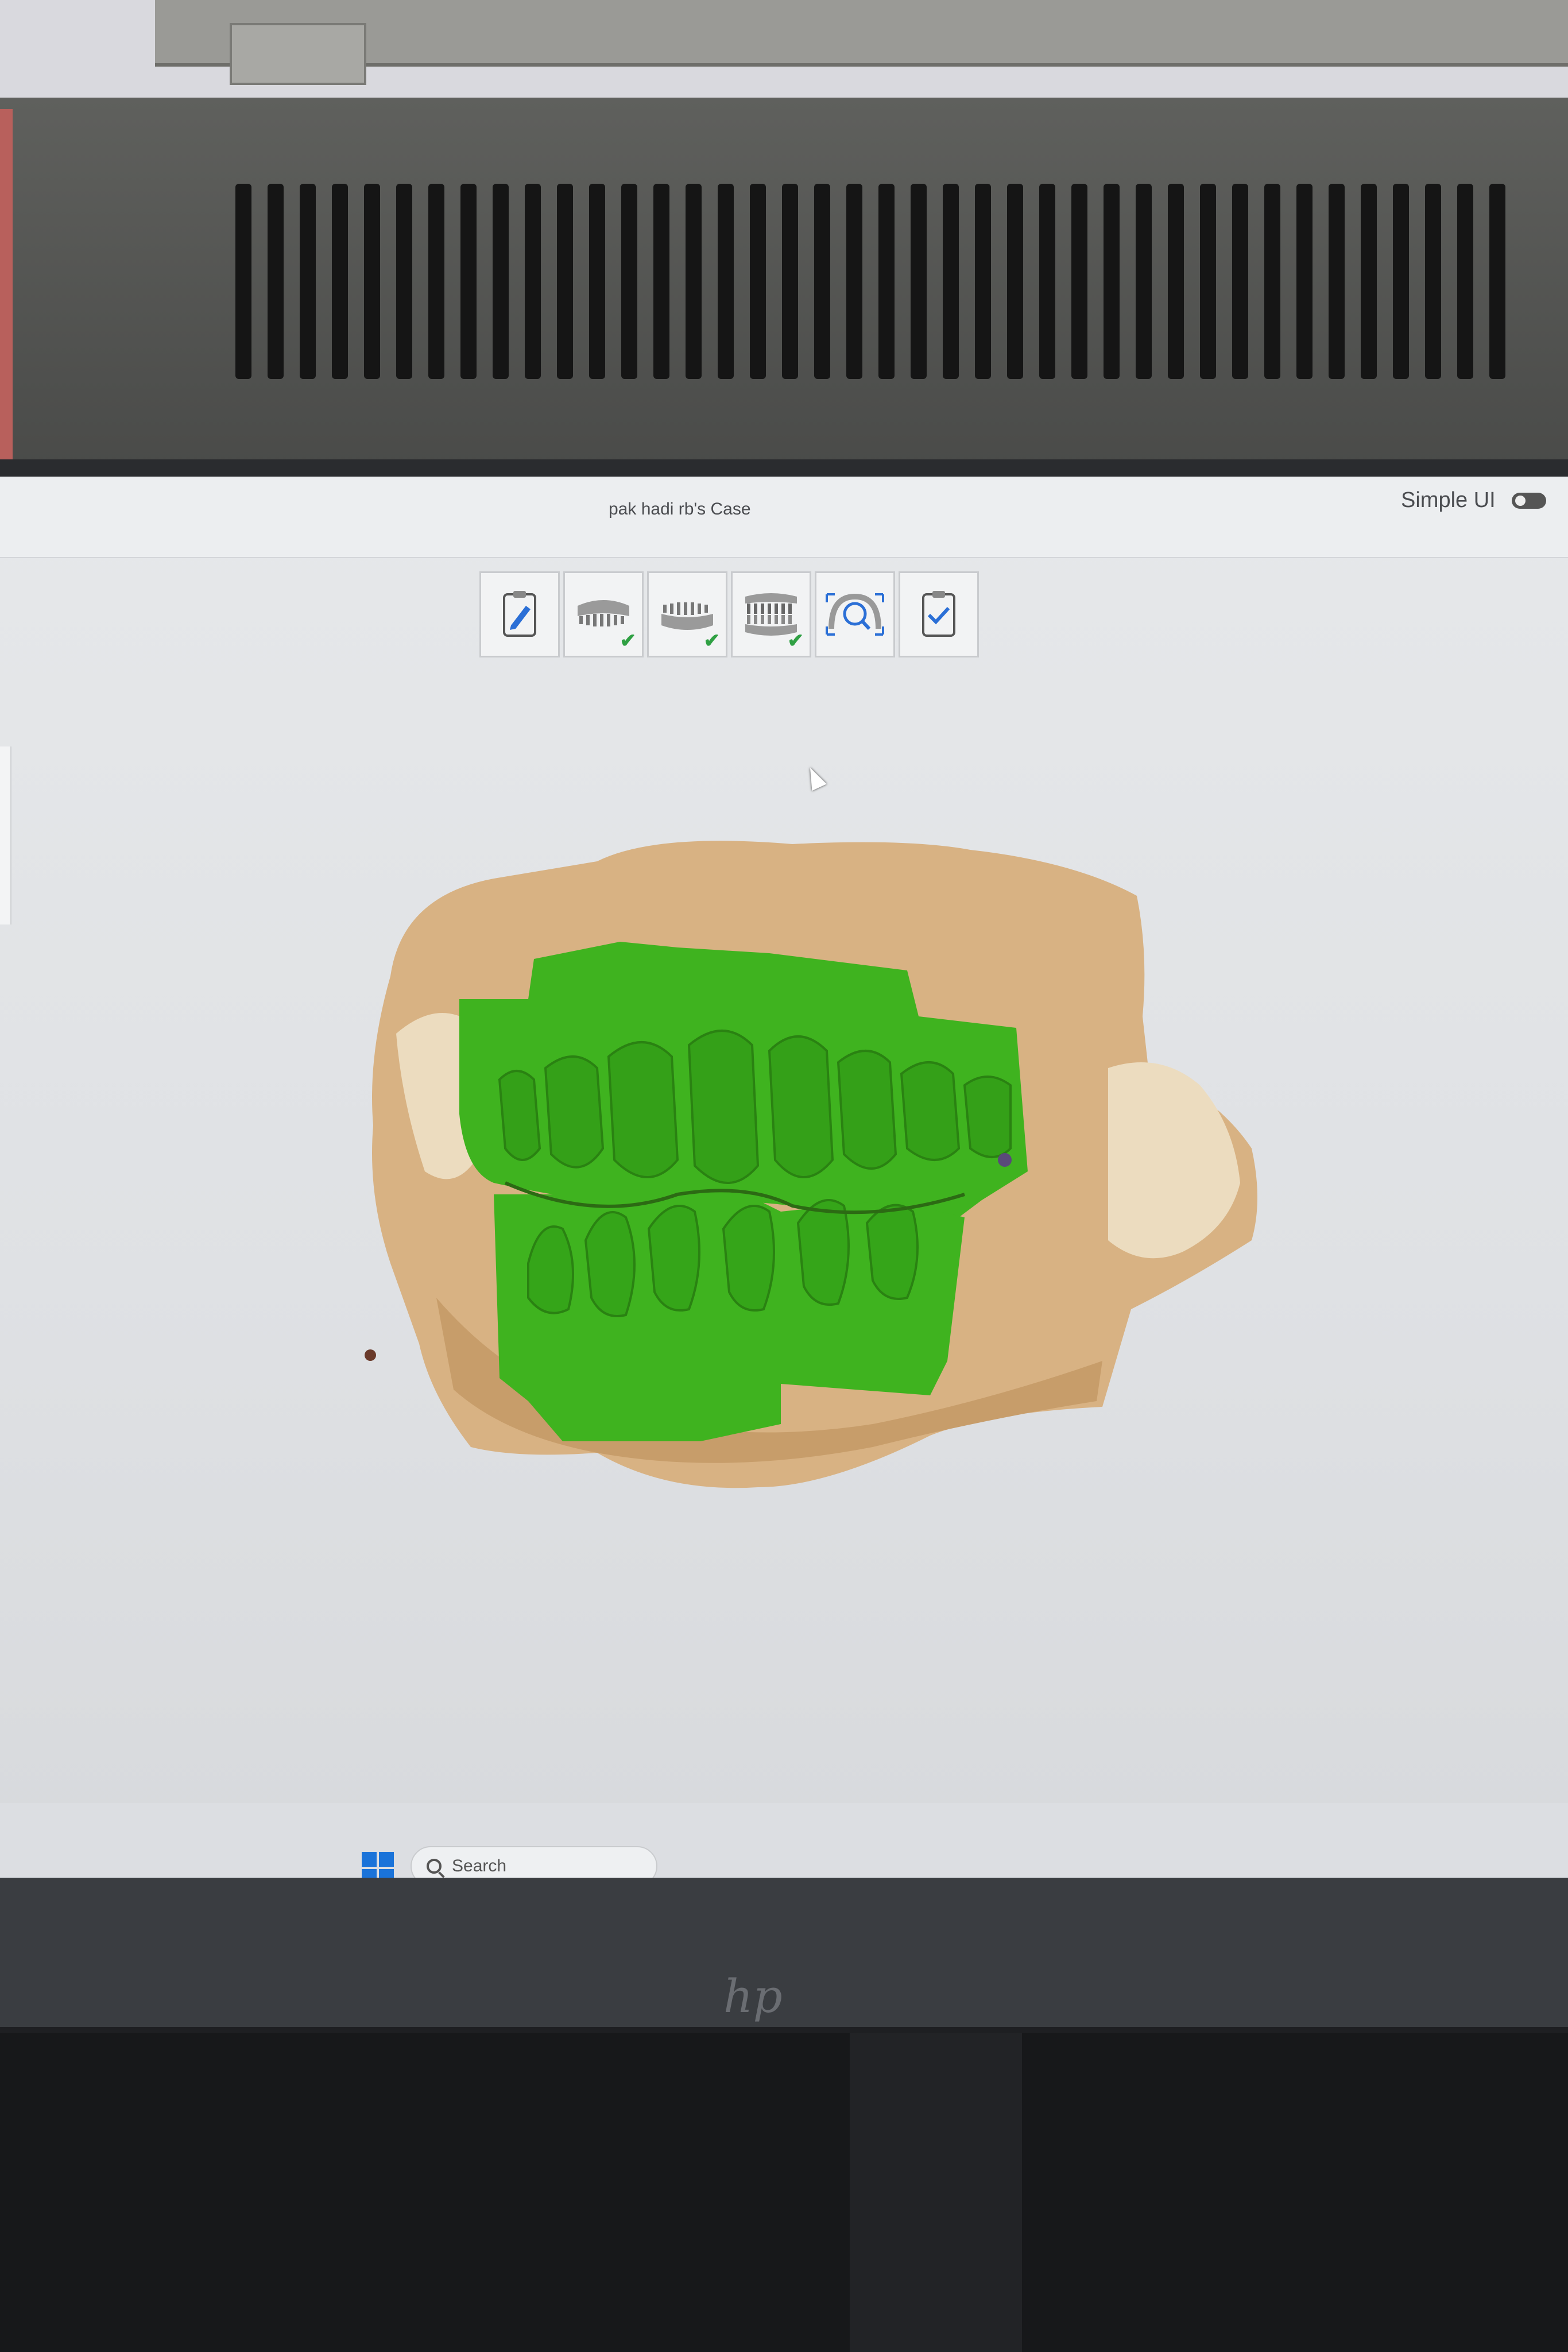 This screenshot has width=1568, height=2352. Describe the element at coordinates (729, 614) in the screenshot. I see `workflow-toolbar: ✔ ✔ ✔` at that location.